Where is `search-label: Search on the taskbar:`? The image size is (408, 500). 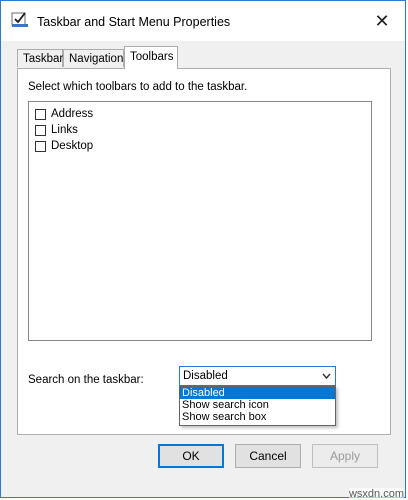 search-label: Search on the taskbar: is located at coordinates (86, 380).